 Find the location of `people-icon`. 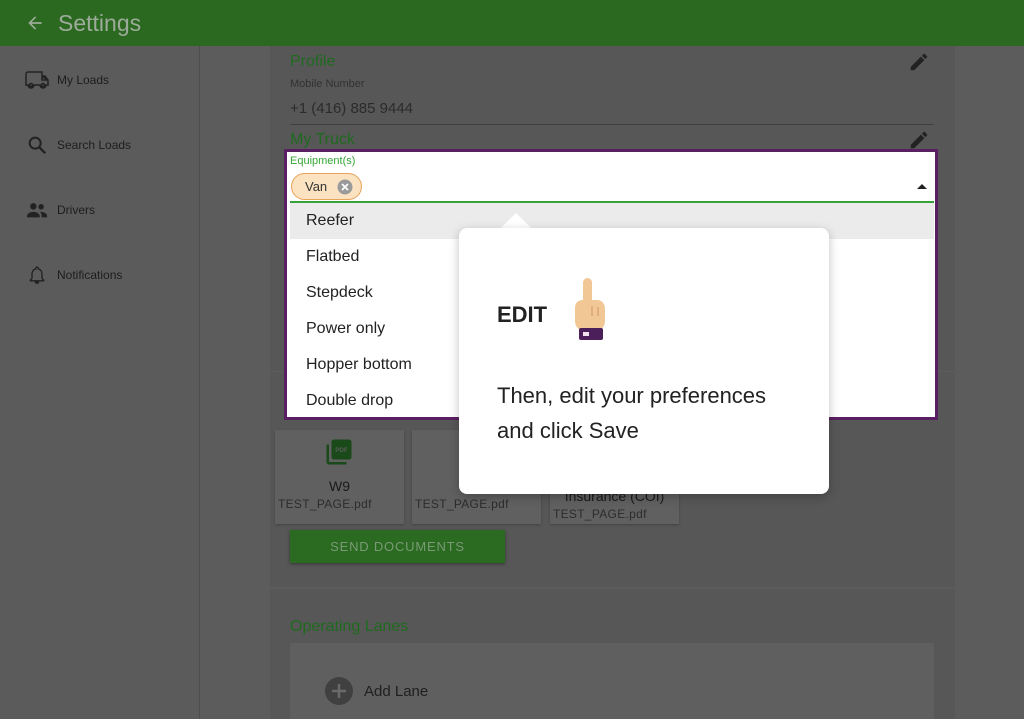

people-icon is located at coordinates (37, 210).